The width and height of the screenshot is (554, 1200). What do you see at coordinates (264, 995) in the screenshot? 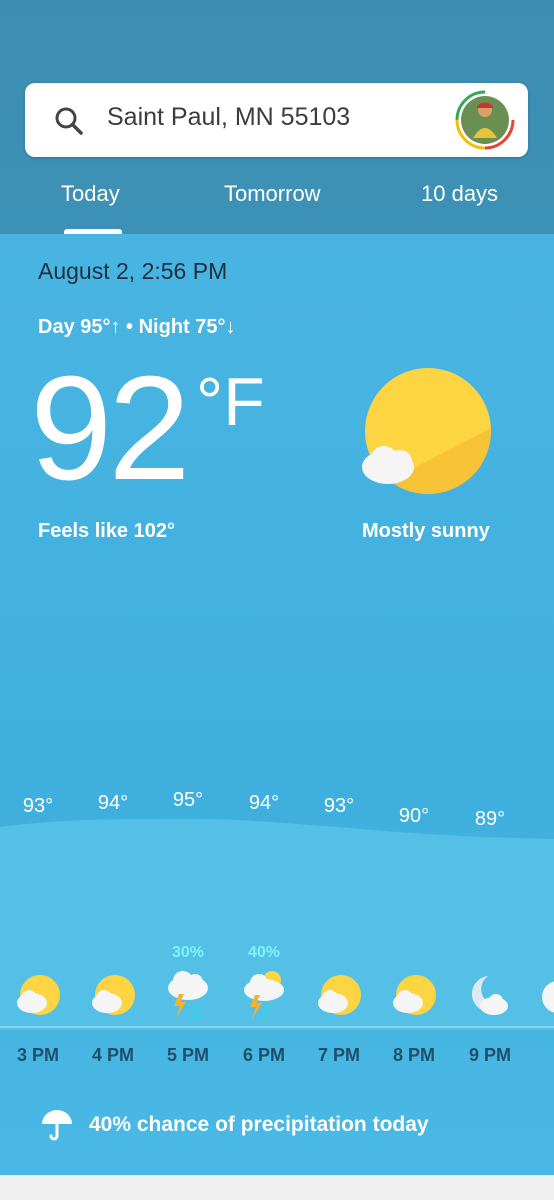
I see `sun-thunderstorm-icon` at bounding box center [264, 995].